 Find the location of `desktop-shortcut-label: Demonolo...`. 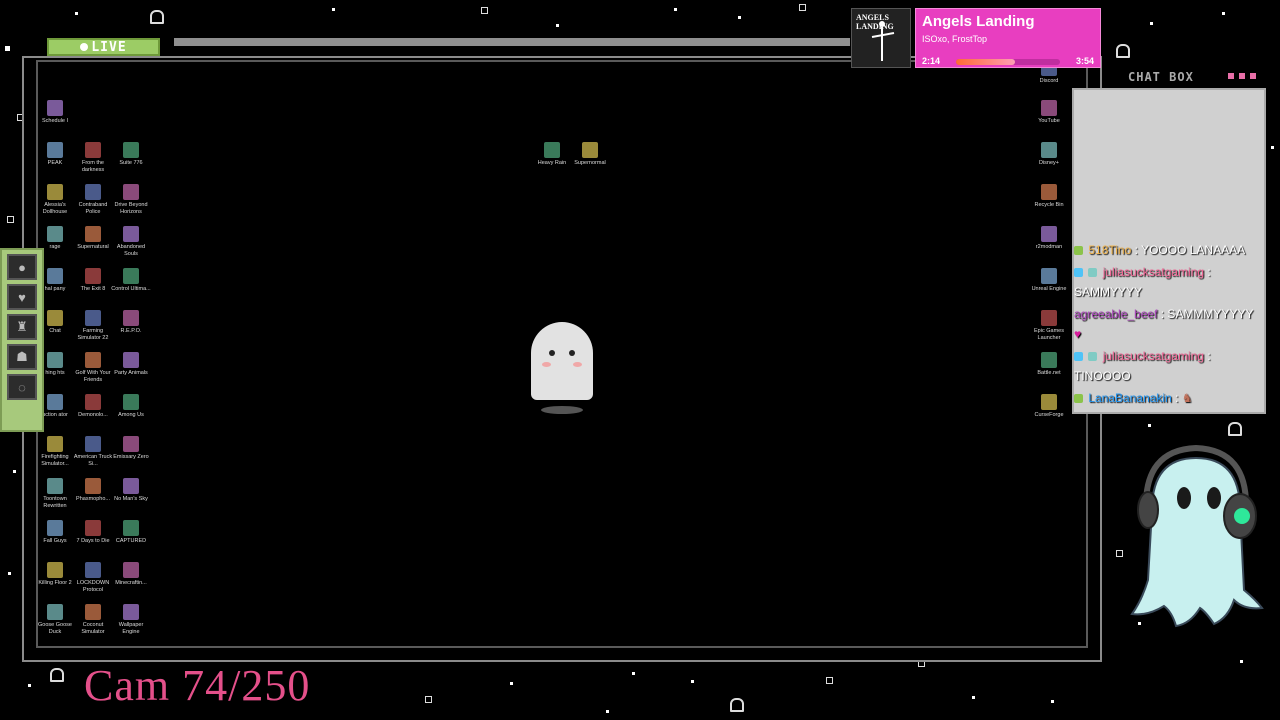

desktop-shortcut-label: Demonolo... is located at coordinates (93, 415).